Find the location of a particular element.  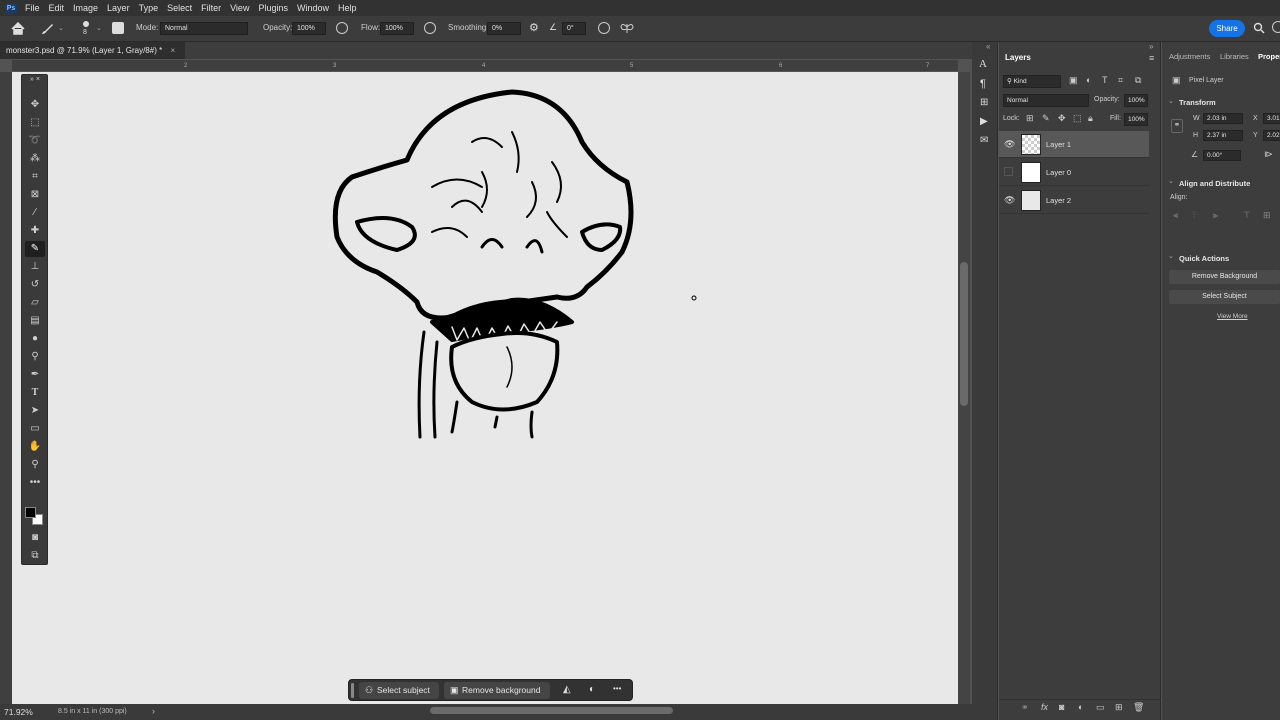

menu-layer: Layer is located at coordinates (118, 8).